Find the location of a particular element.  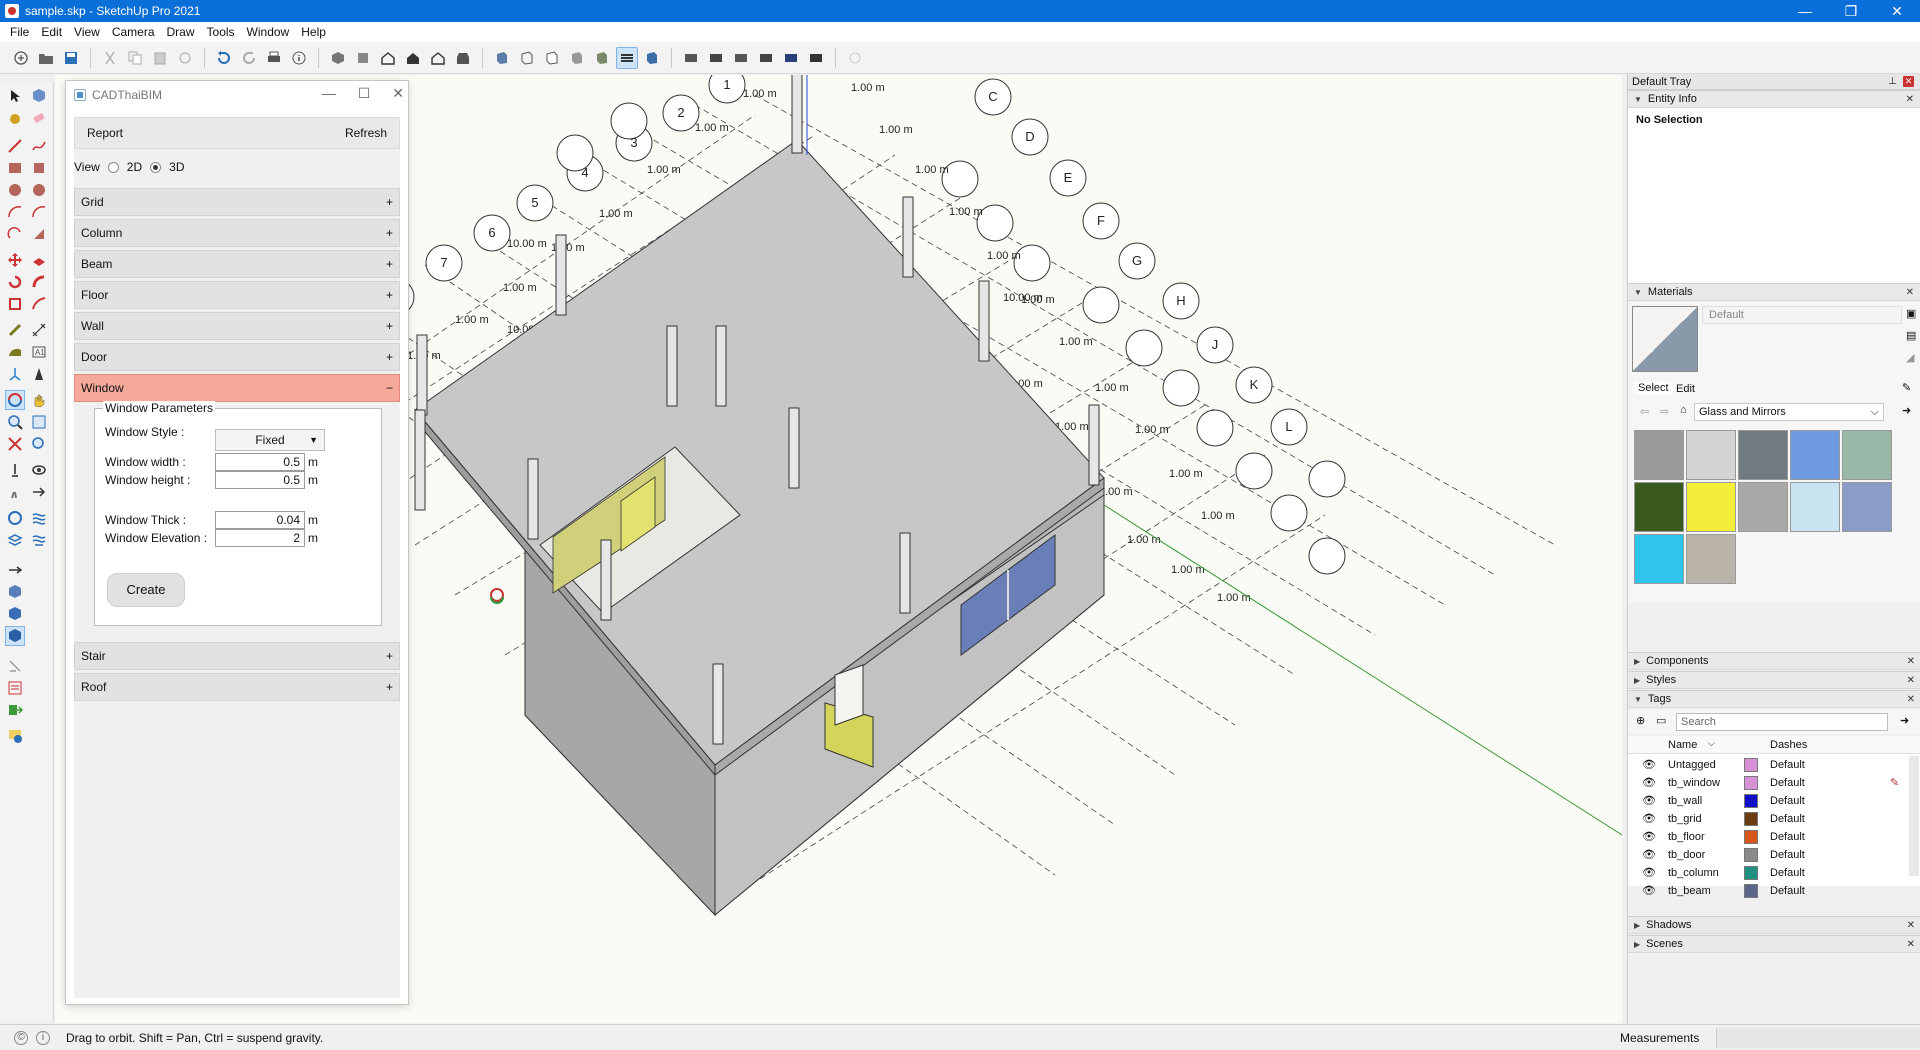

zoom-window-icon is located at coordinates (39, 422).